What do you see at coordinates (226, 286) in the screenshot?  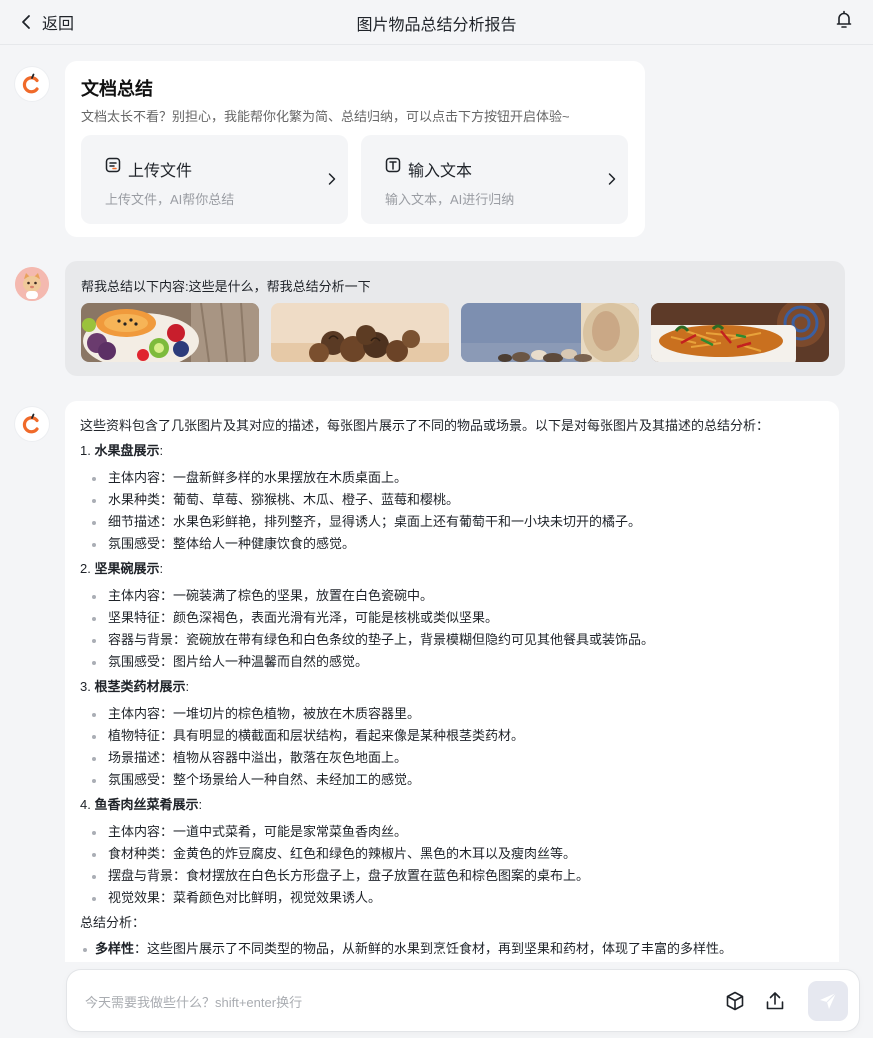 I see `user-message-text: 帮我总结以下内容:这些是什么，帮我总结分析一下` at bounding box center [226, 286].